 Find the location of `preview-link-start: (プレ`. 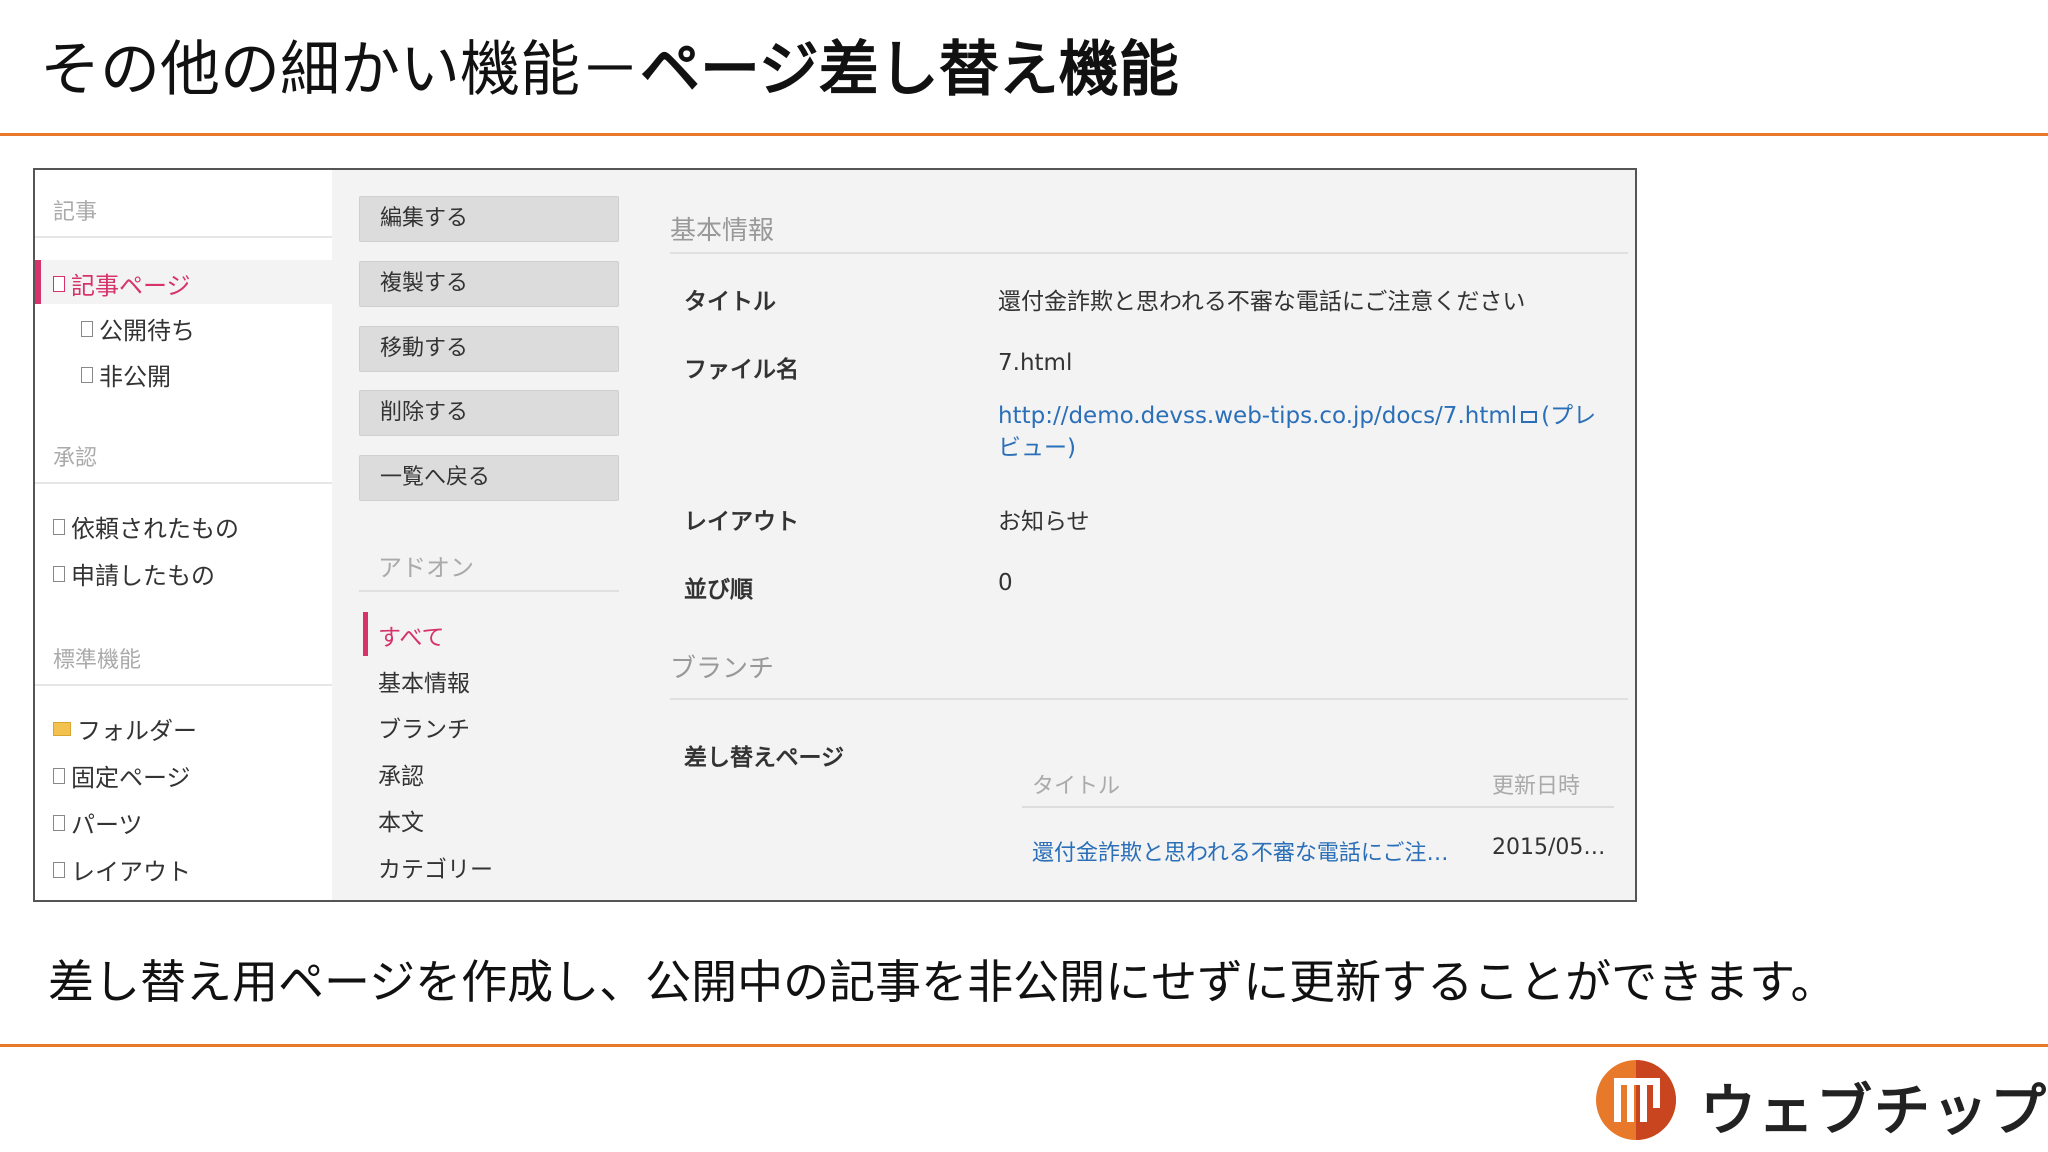

preview-link-start: (プレ is located at coordinates (1568, 416).